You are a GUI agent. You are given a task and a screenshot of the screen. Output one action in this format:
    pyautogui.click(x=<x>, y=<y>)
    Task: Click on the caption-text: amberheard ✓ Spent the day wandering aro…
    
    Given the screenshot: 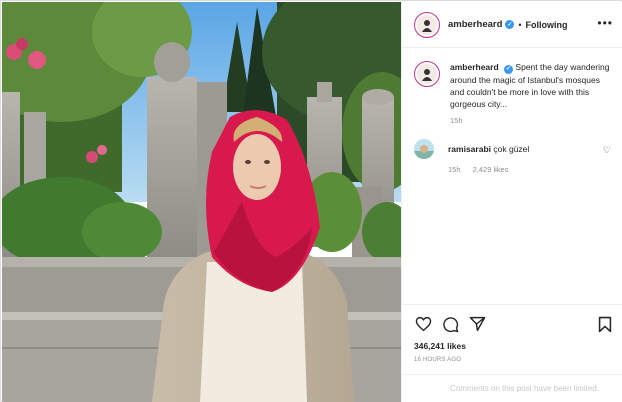 What is the action you would take?
    pyautogui.click(x=530, y=85)
    